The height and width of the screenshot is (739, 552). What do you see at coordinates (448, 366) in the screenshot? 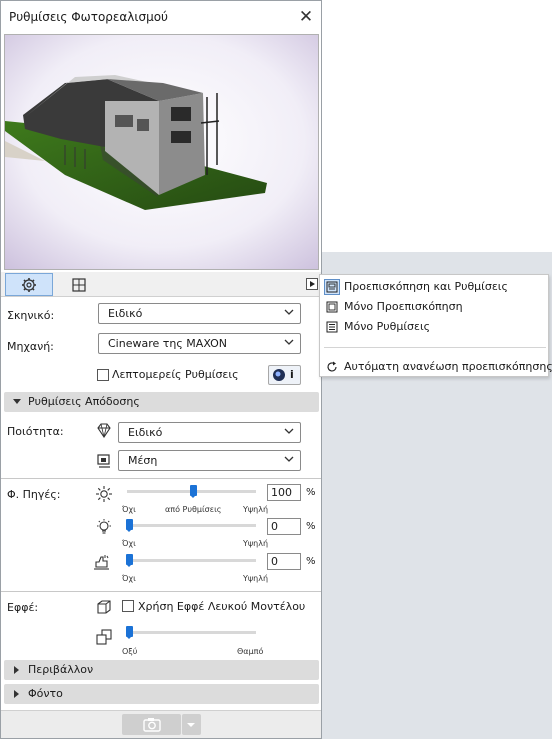
I see `menu-item-label: Αυτόματη ανανέωση προεπισκόπησης` at bounding box center [448, 366].